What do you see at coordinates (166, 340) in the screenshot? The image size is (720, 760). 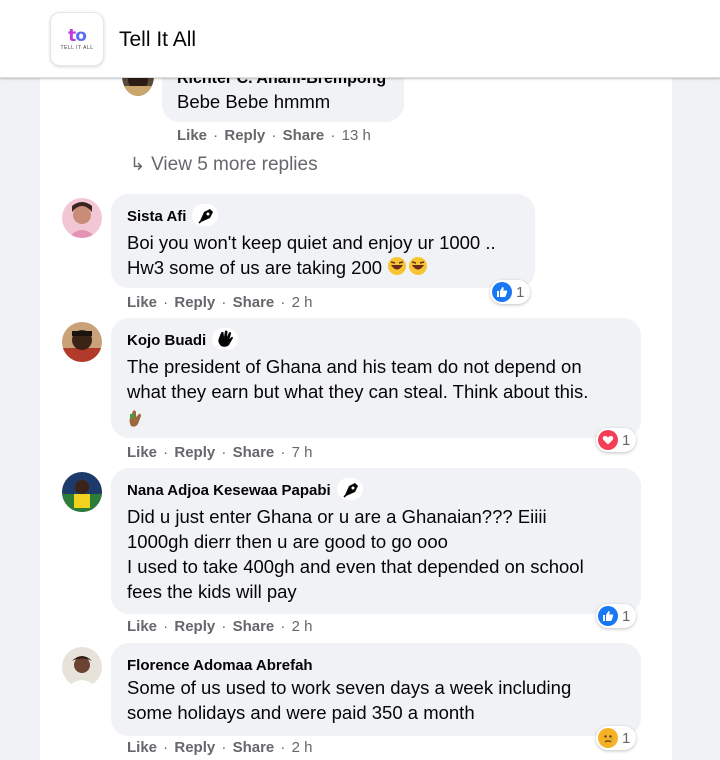 I see `author-name: Kojo Buadi` at bounding box center [166, 340].